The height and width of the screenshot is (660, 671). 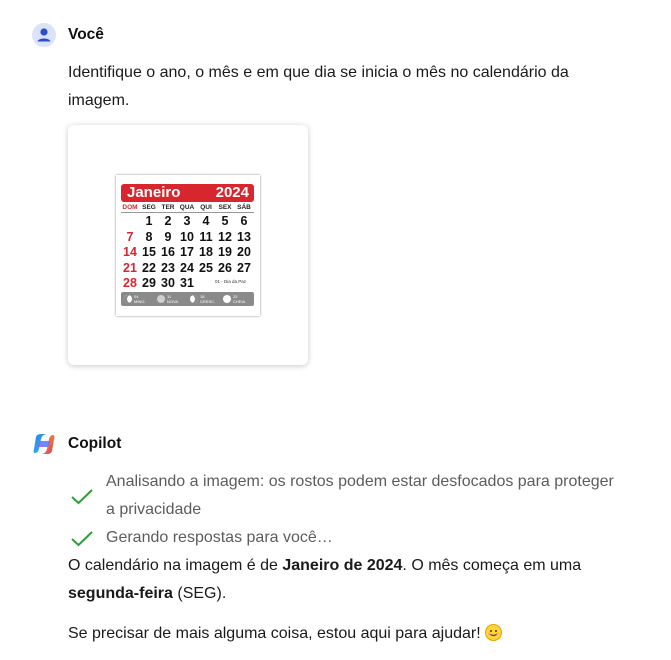 I want to click on user-name: Você, so click(x=86, y=34).